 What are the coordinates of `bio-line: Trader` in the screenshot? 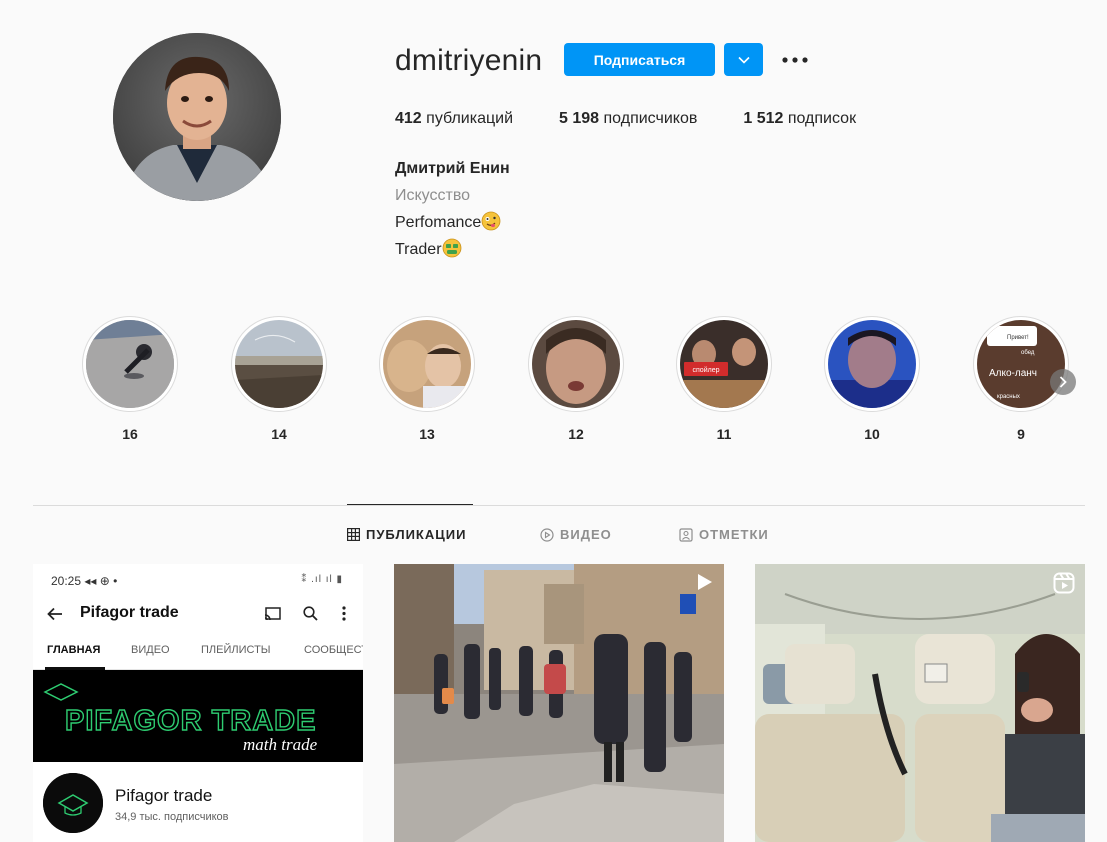 It's located at (452, 249).